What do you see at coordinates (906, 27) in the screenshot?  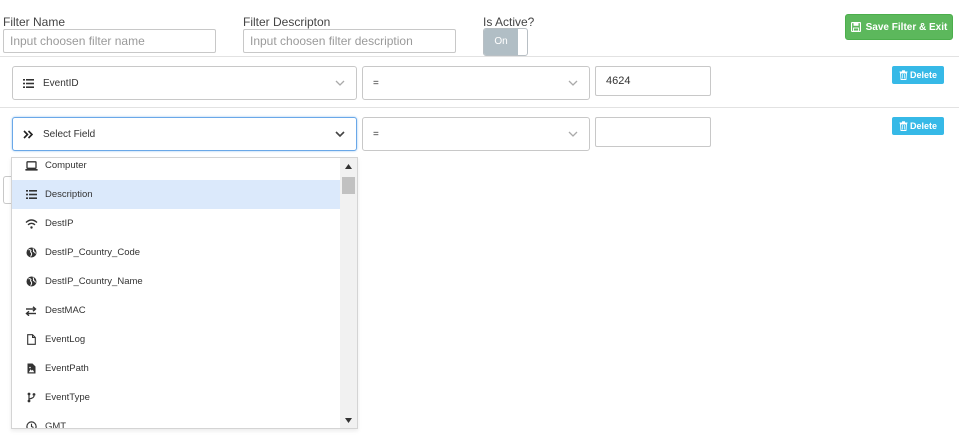 I see `save-button-label: Save Filter & Exit` at bounding box center [906, 27].